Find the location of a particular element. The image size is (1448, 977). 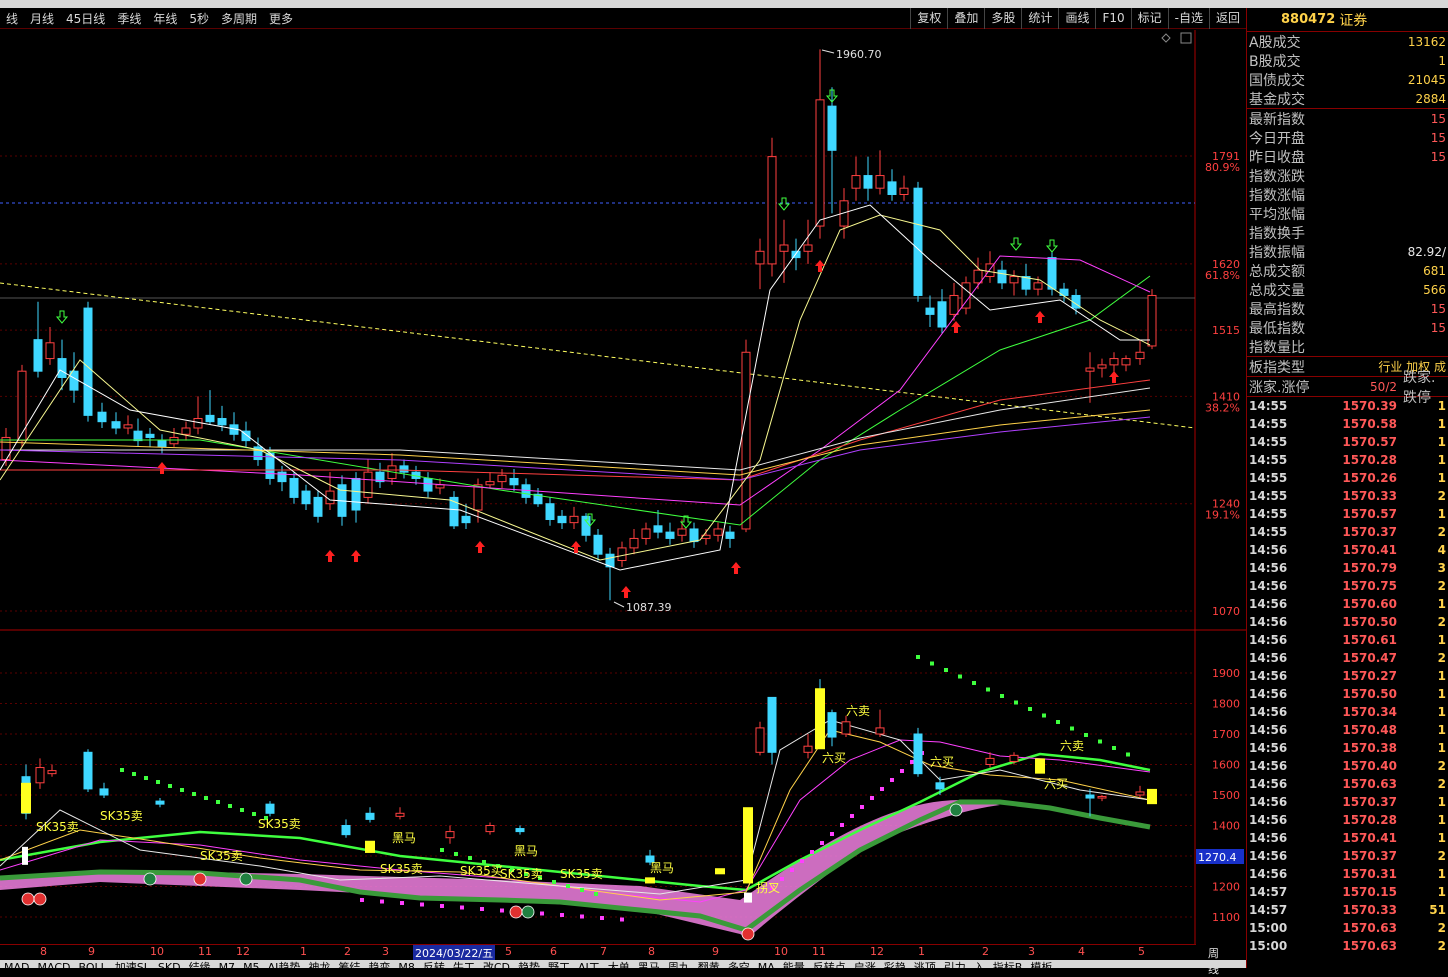

indicator-tab: SKD is located at coordinates (169, 964).